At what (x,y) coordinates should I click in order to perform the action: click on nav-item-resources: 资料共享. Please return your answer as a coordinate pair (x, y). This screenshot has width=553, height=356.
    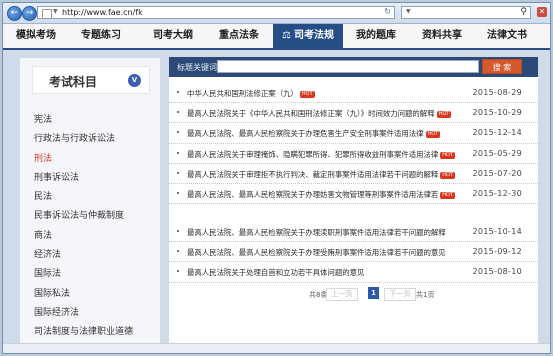
    Looking at the image, I should click on (442, 36).